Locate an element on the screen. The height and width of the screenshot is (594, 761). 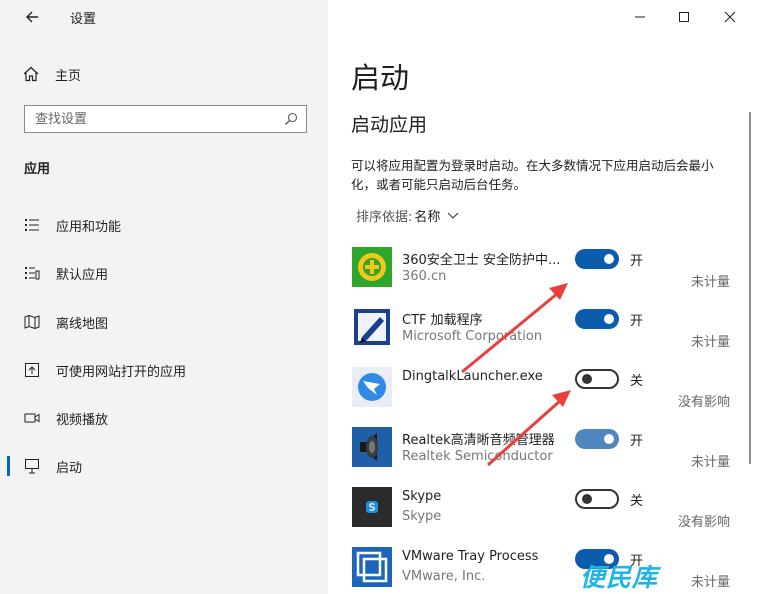
startup-app-row: CTF 加载程序 Microsoft Corporation 开 未计量 is located at coordinates (538, 337).